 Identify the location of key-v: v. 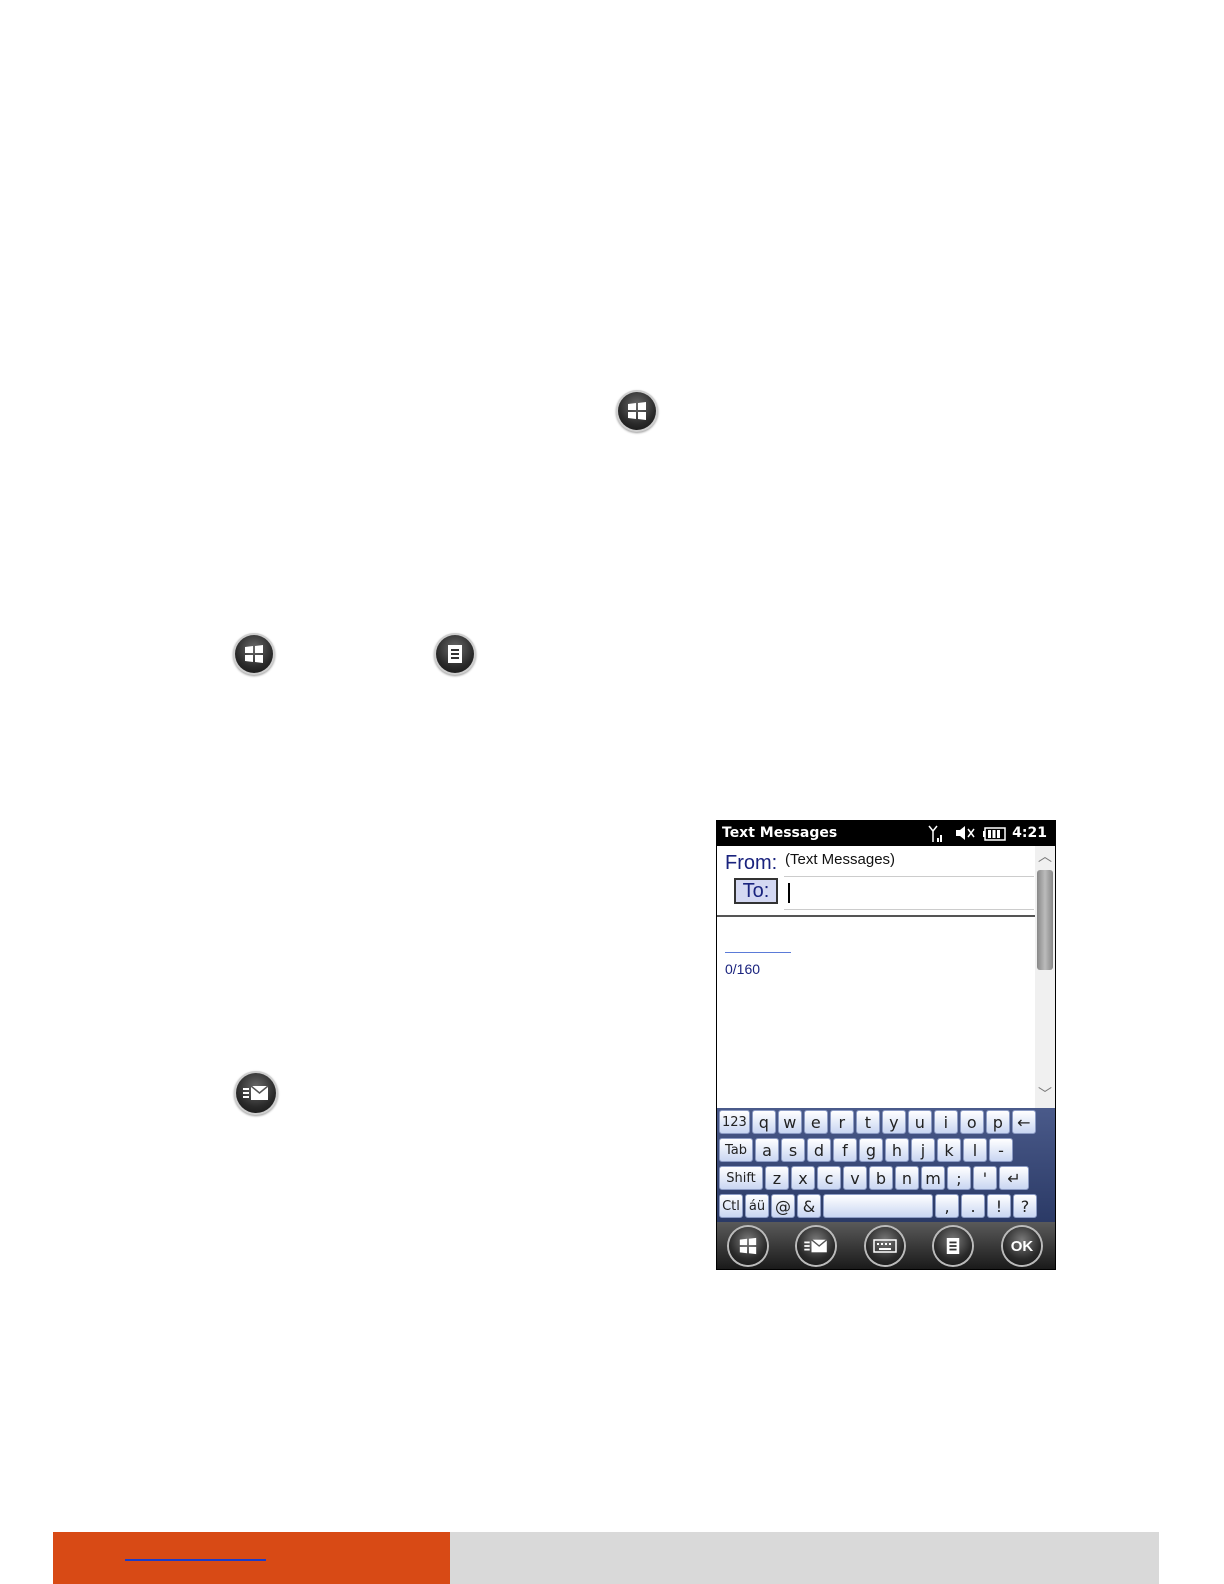
(855, 1178).